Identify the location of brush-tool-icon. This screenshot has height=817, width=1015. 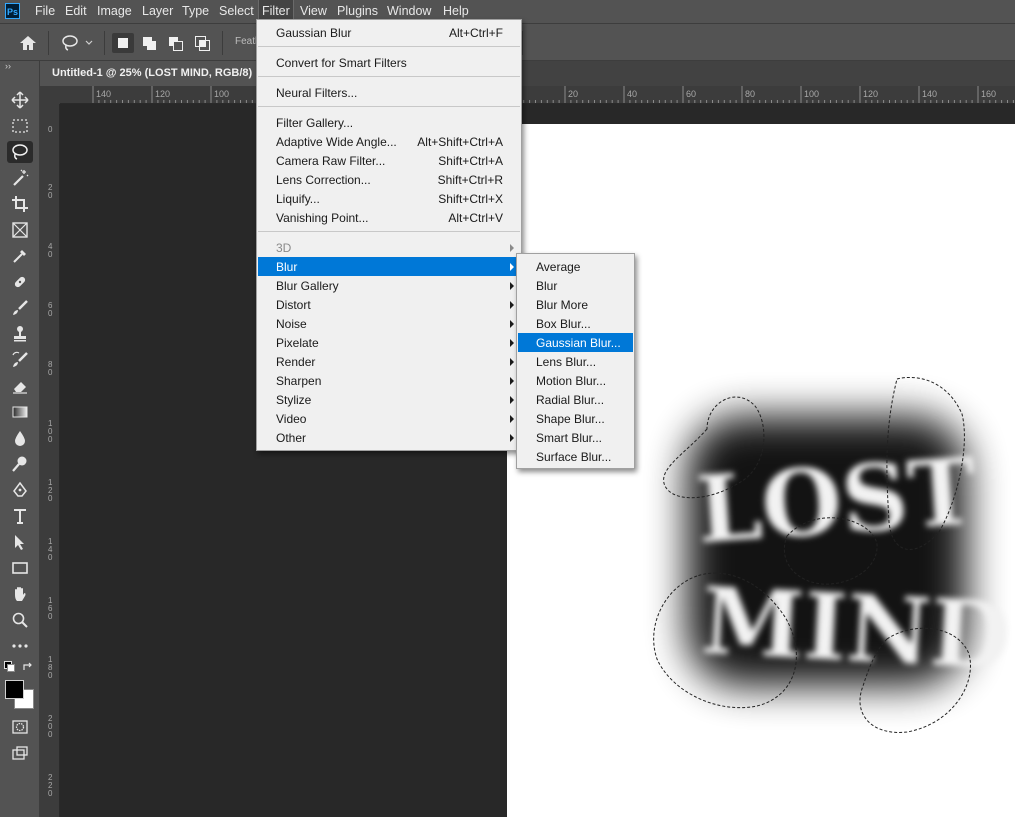
(20, 308).